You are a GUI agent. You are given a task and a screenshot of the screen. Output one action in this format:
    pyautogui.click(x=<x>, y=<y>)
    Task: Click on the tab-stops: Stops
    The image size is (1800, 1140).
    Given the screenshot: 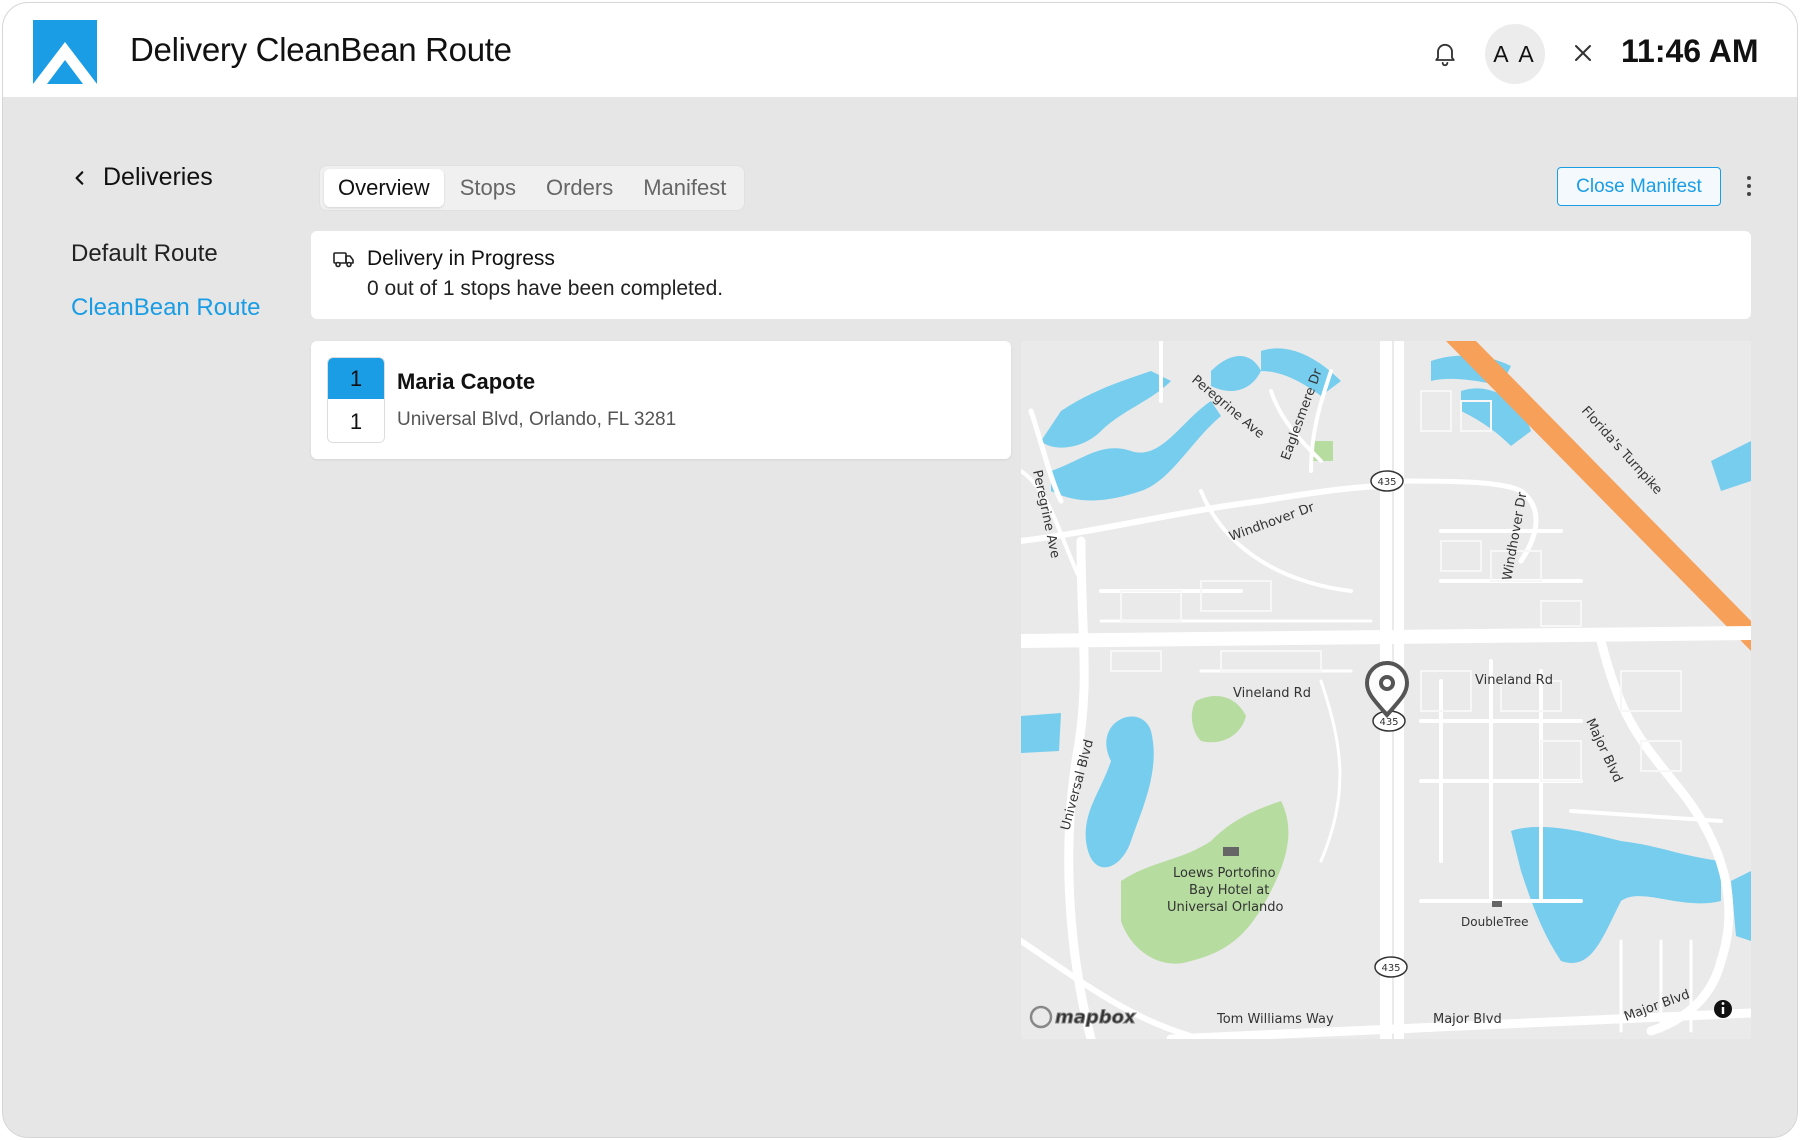 What is the action you would take?
    pyautogui.click(x=488, y=188)
    